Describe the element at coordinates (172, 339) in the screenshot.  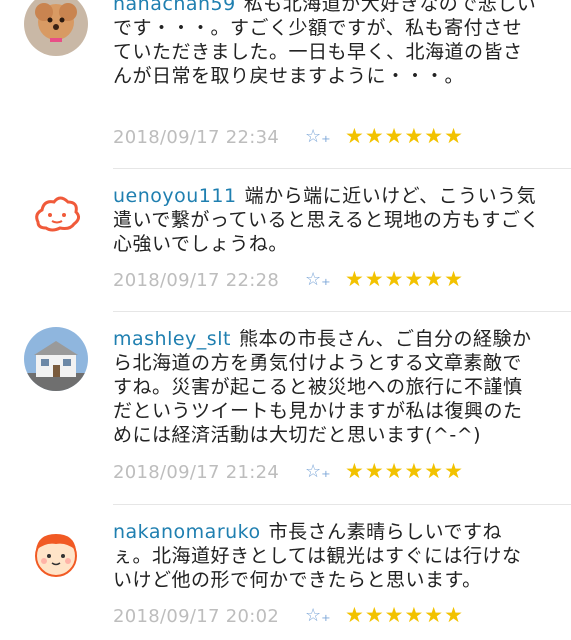
I see `comment-username: mashley_slt` at that location.